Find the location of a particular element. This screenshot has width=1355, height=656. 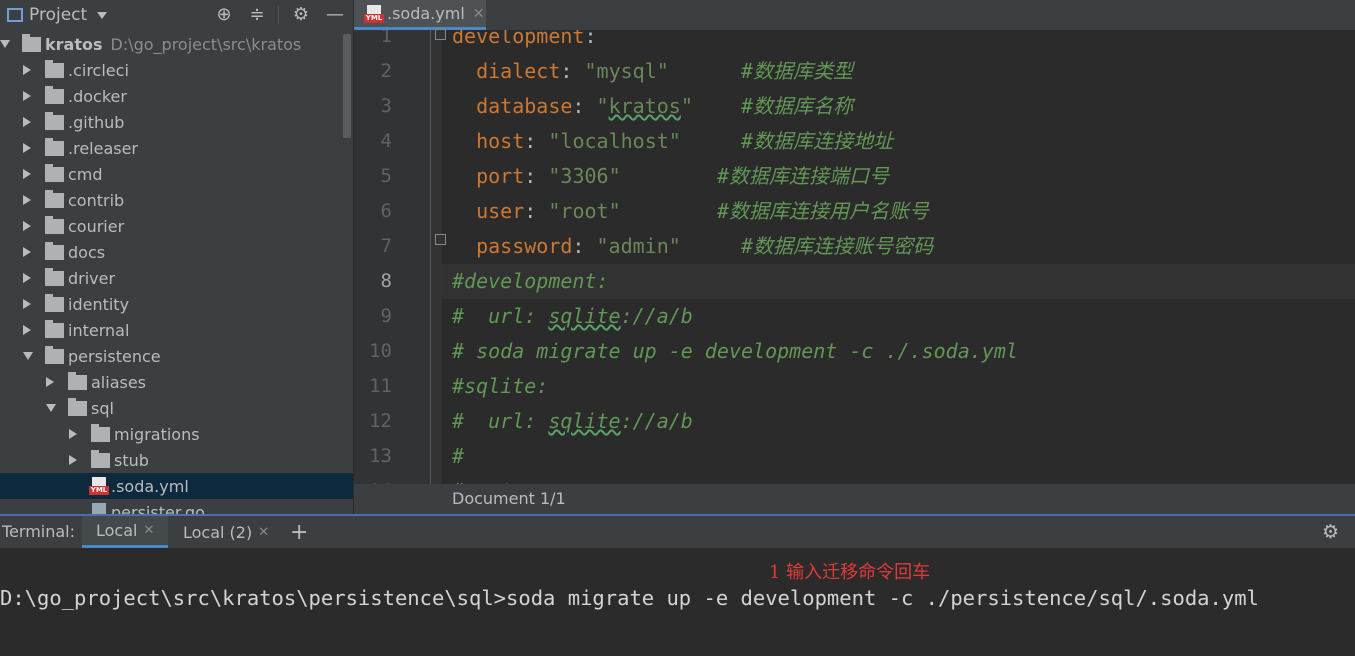

yaml-key: dialect is located at coordinates (518, 71).